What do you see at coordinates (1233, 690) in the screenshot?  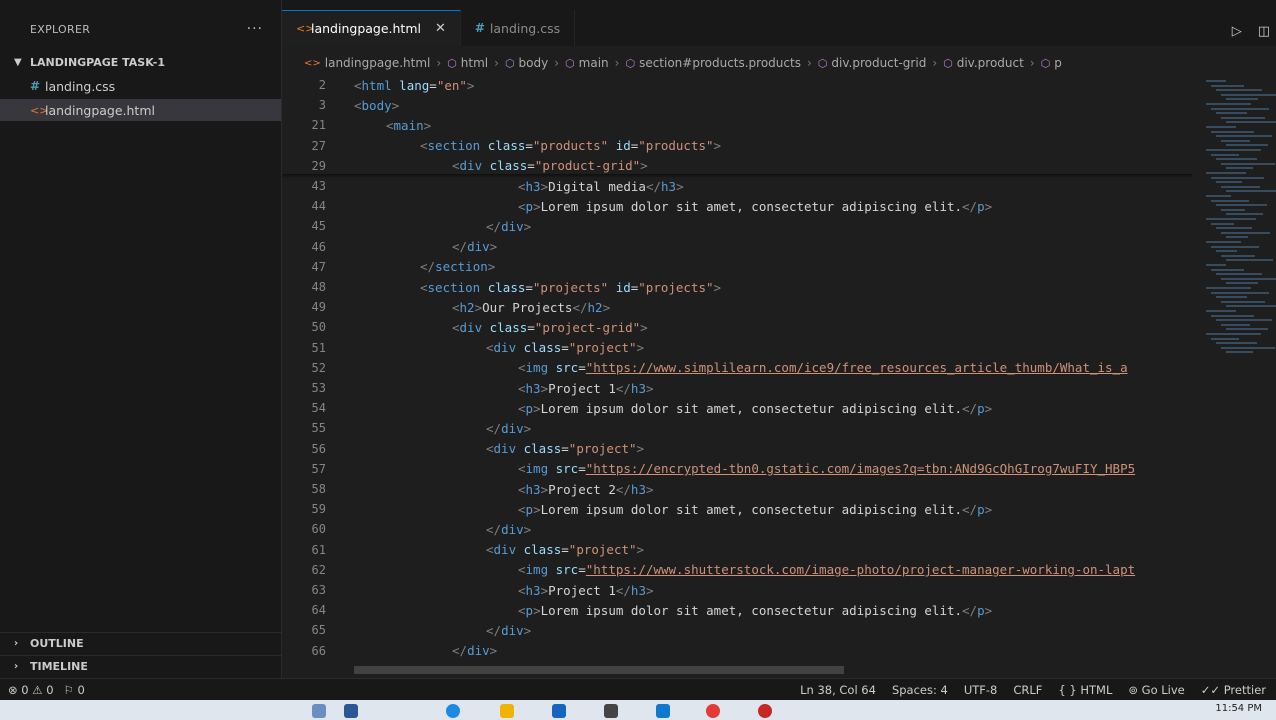 I see `prettier-button: ✓✓ Prettier` at bounding box center [1233, 690].